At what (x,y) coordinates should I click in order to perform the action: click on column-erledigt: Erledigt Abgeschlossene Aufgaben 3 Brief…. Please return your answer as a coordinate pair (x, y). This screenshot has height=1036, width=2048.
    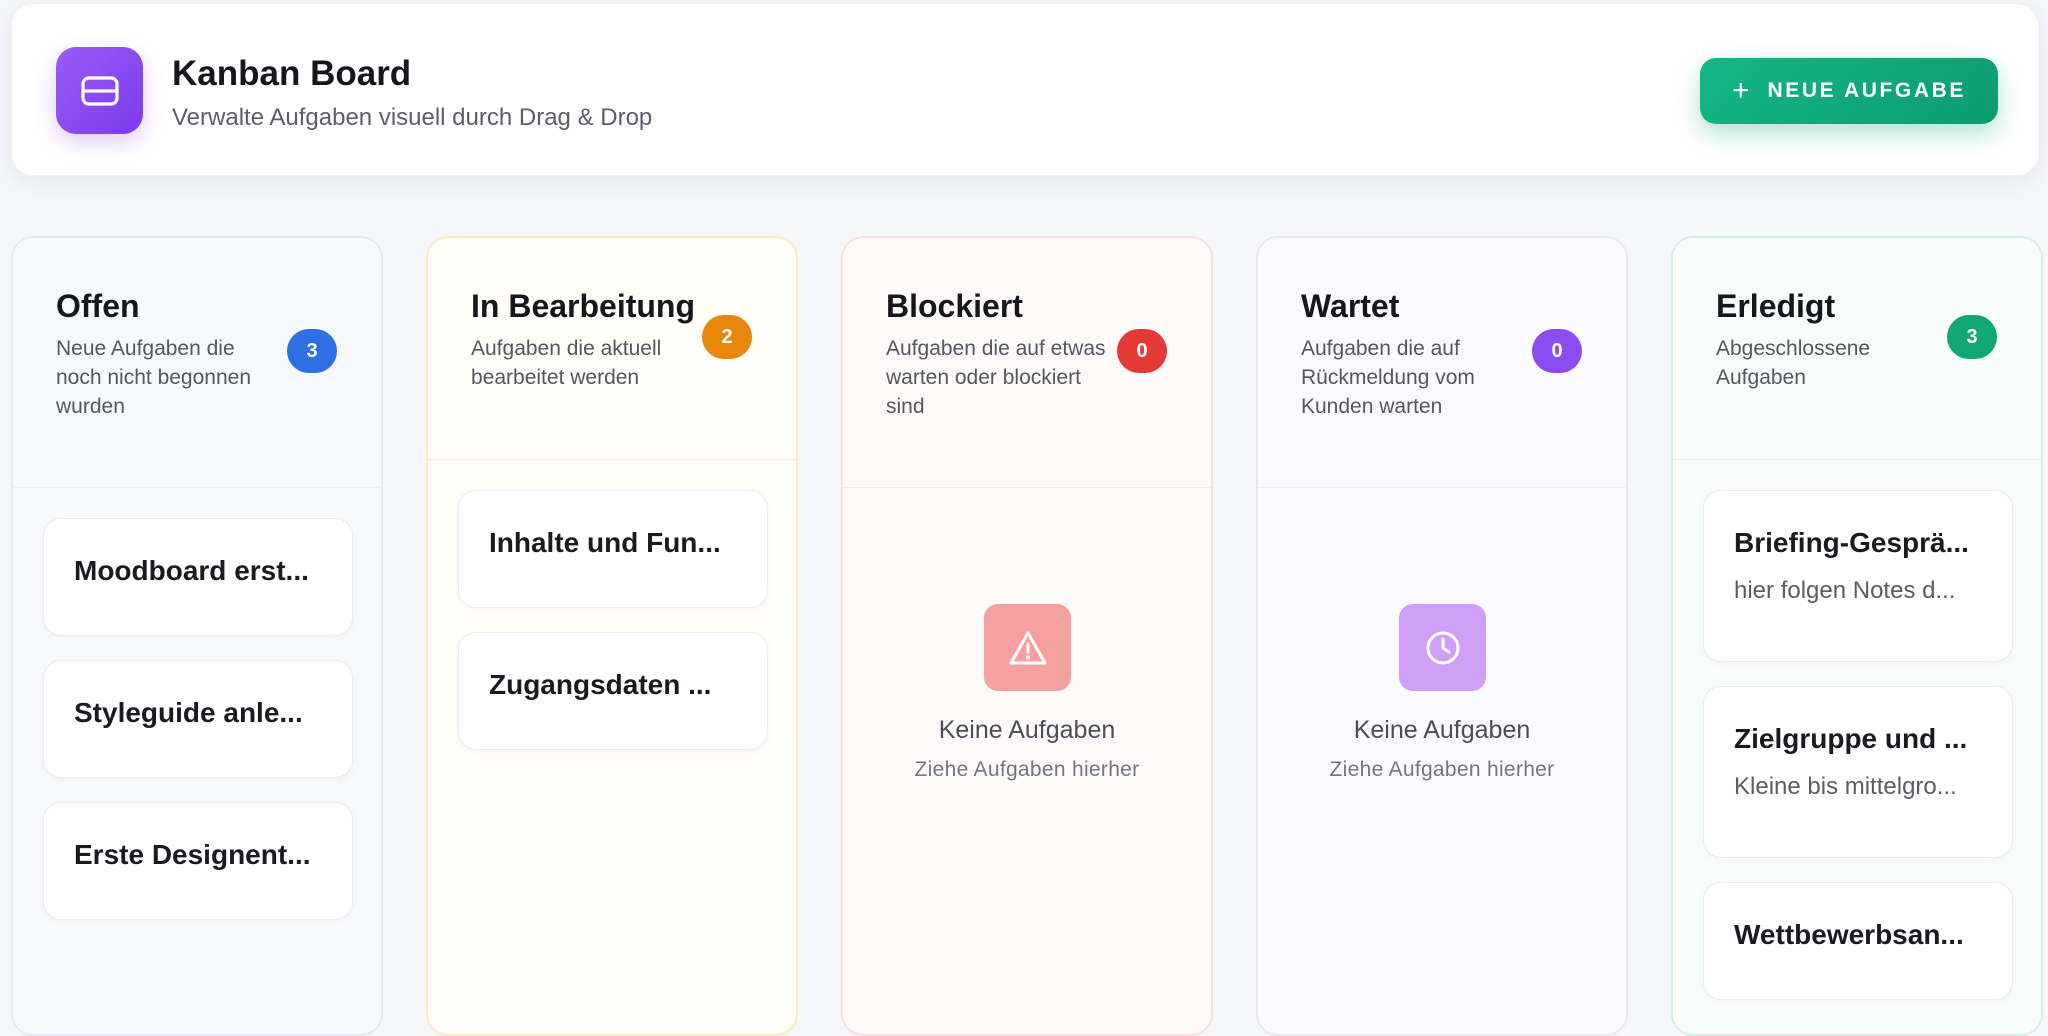
    Looking at the image, I should click on (1857, 636).